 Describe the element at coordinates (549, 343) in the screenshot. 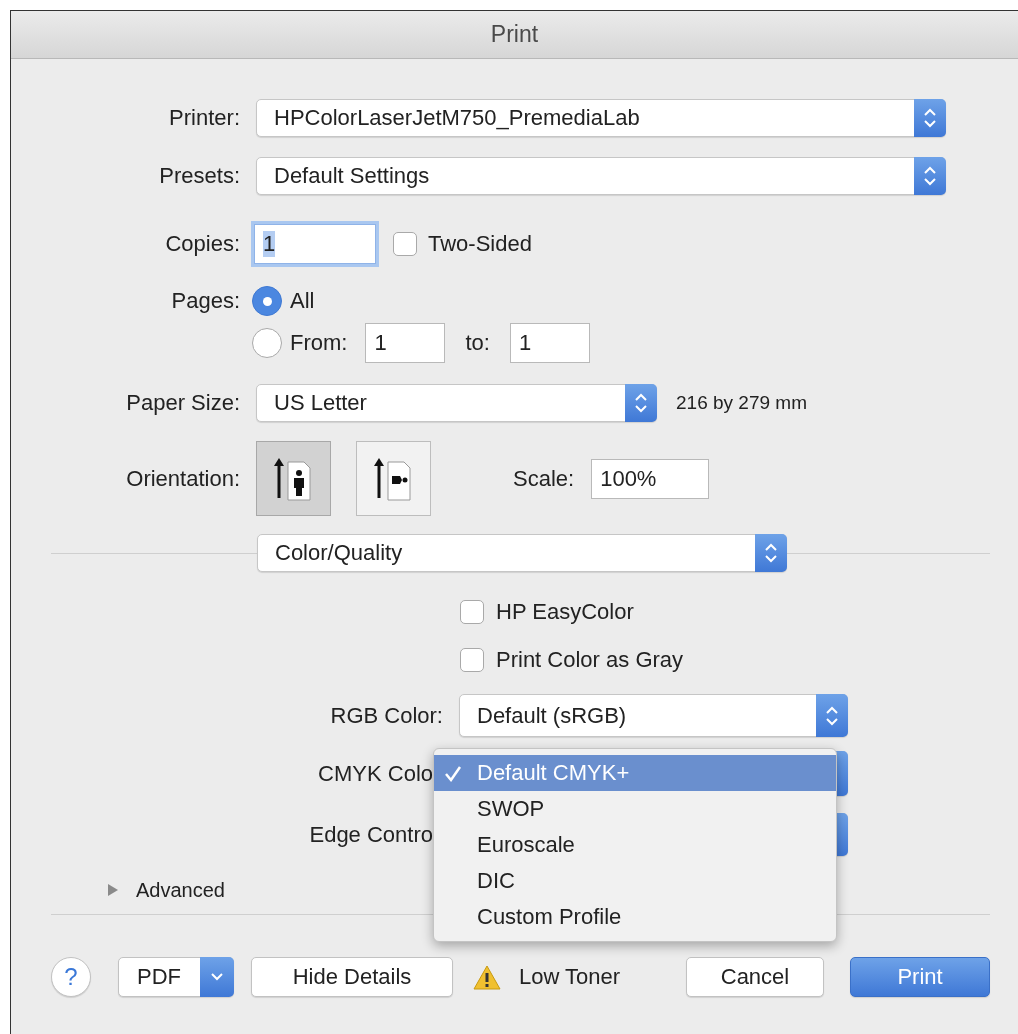

I see `to-page-field: 1` at that location.